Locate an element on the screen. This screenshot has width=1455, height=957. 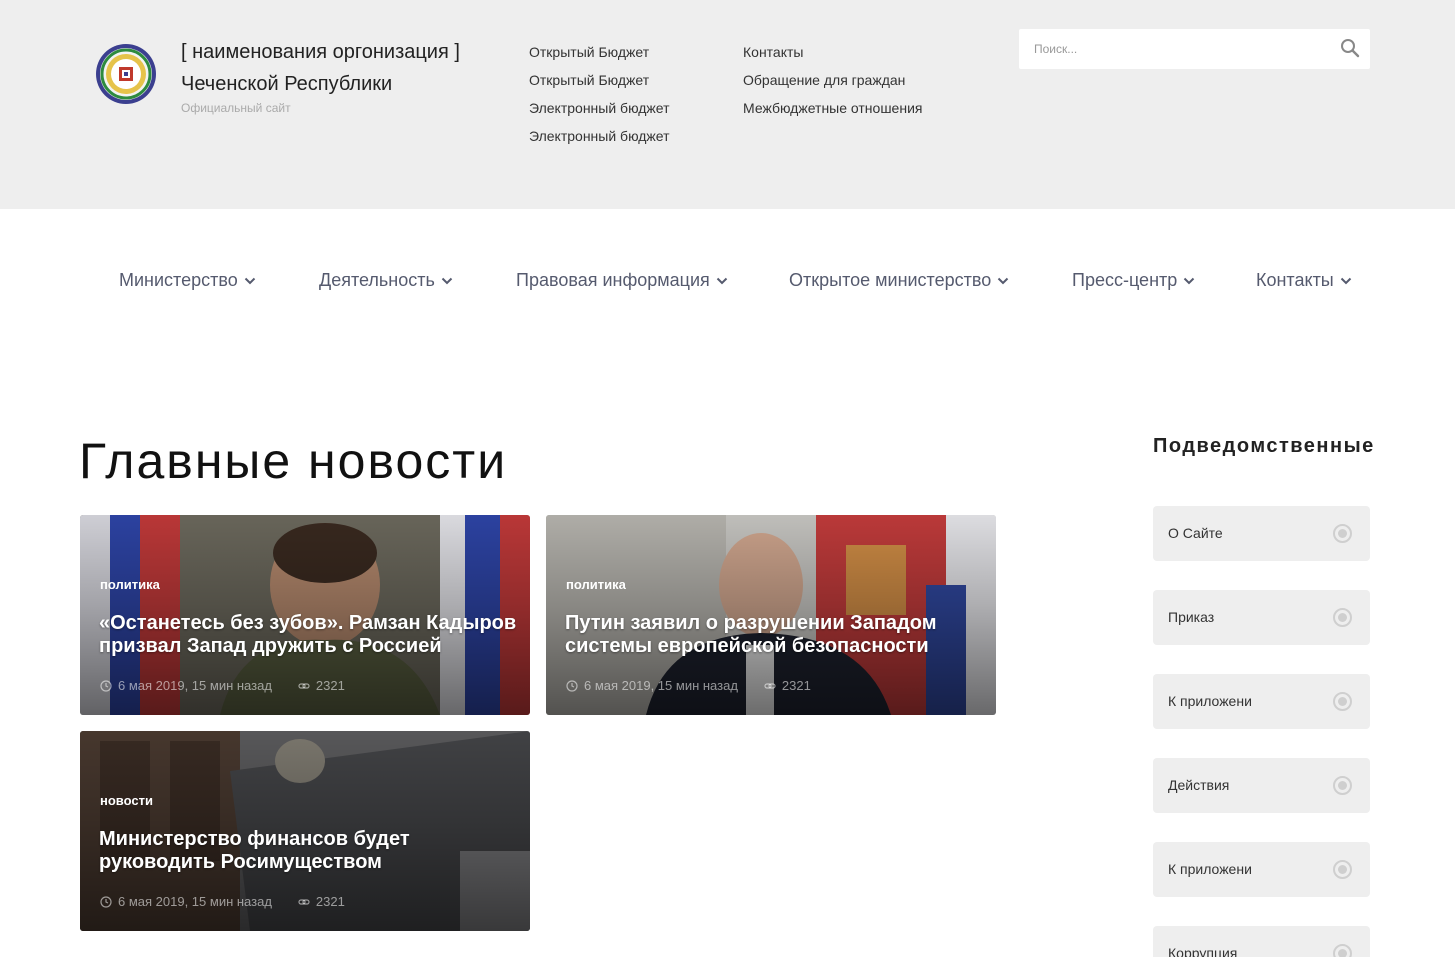
nav-item-label: Открытое министерство is located at coordinates (890, 280).